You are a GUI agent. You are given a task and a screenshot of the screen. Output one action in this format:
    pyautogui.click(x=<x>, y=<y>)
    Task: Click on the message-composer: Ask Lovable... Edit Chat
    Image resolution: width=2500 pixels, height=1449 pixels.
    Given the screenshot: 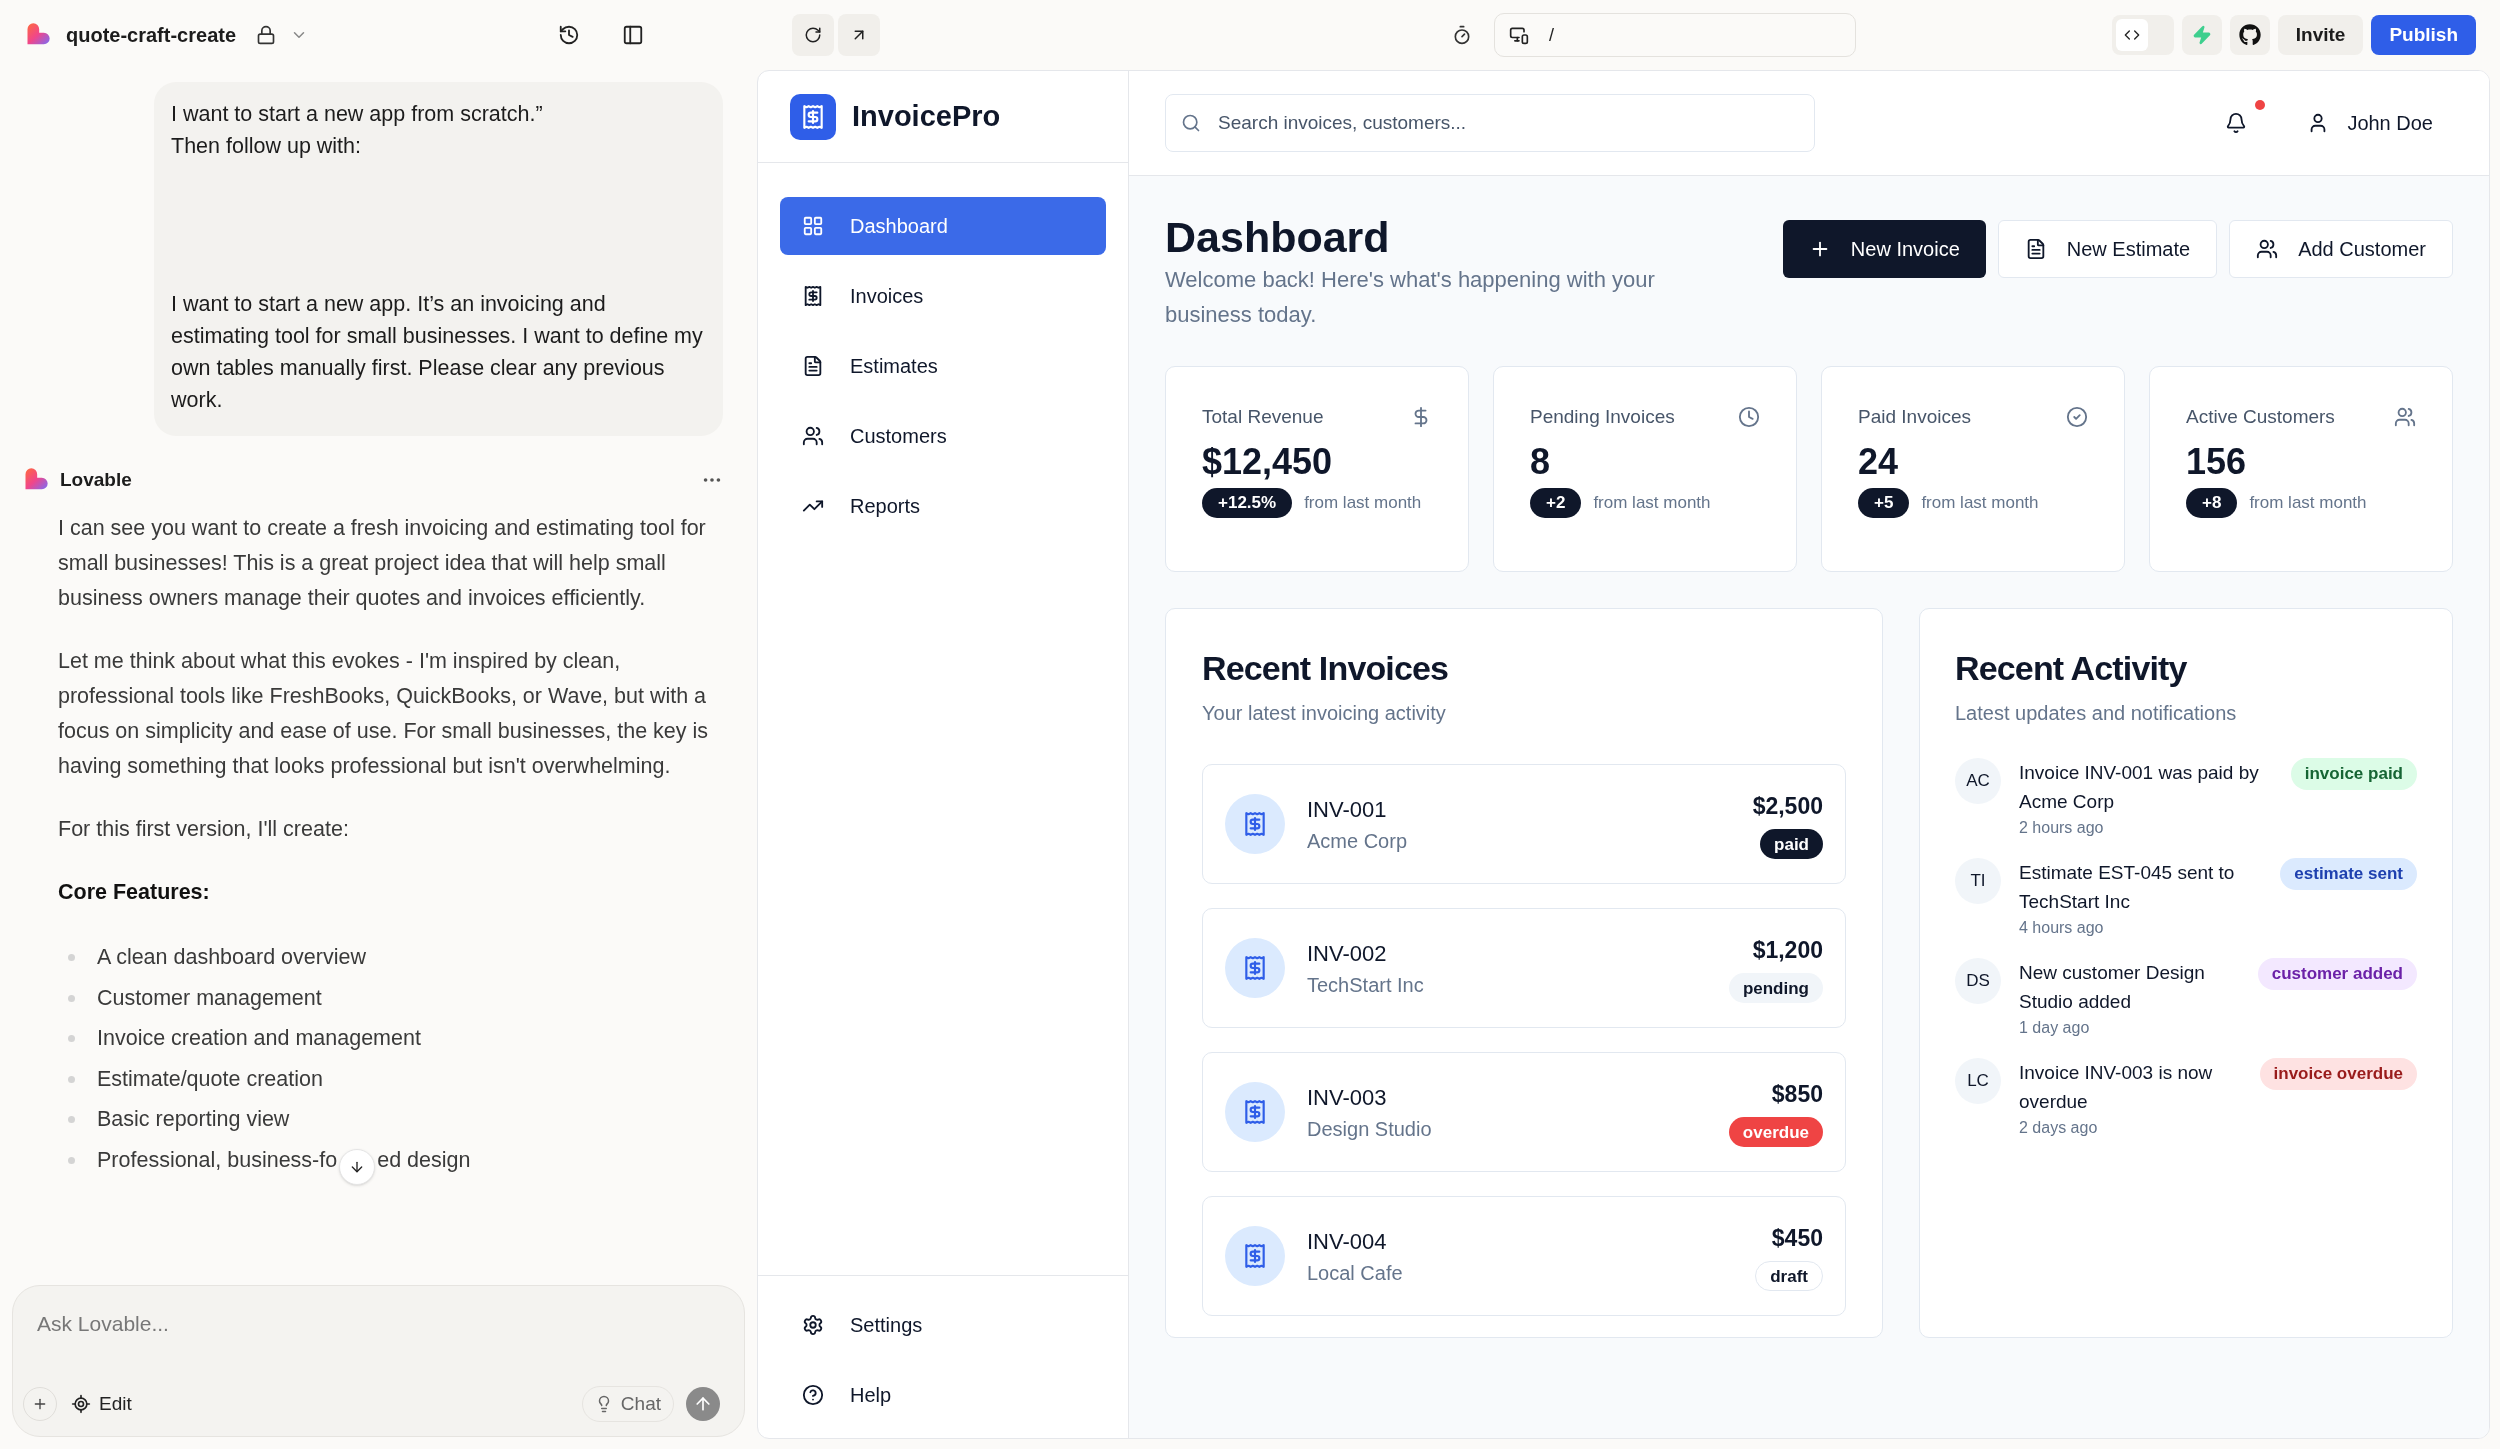 What is the action you would take?
    pyautogui.click(x=378, y=1361)
    